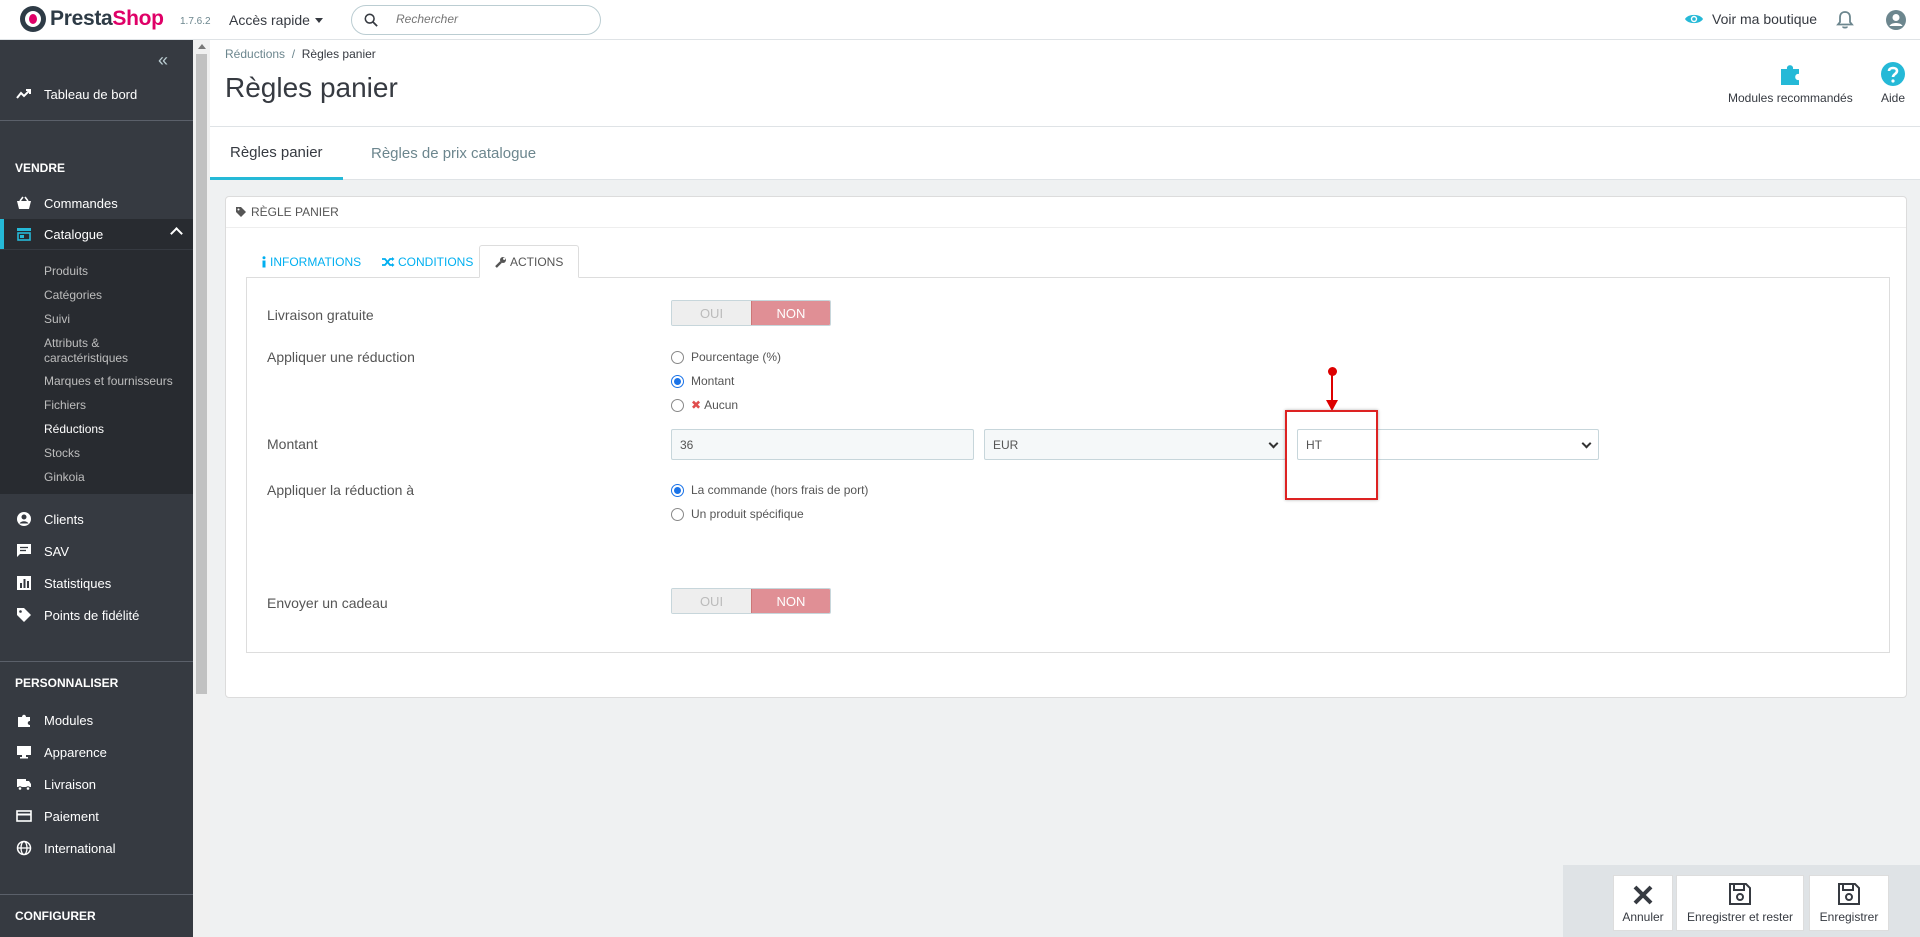 The image size is (1920, 937). What do you see at coordinates (241, 212) in the screenshot?
I see `tag-icon` at bounding box center [241, 212].